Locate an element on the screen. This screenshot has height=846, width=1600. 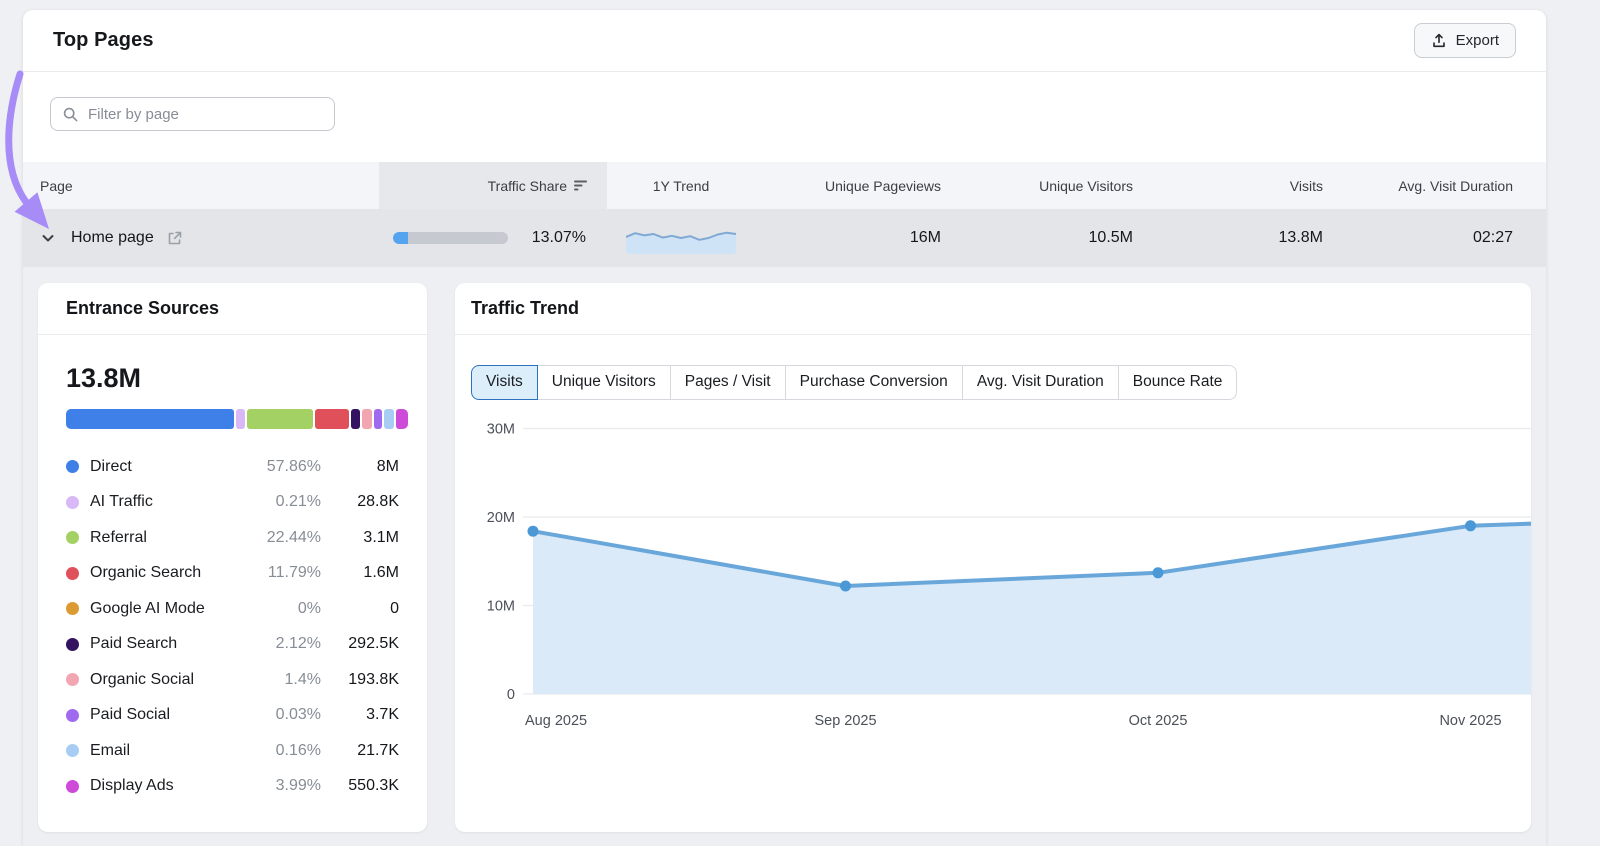
bar-segment-paid-social is located at coordinates (378, 419).